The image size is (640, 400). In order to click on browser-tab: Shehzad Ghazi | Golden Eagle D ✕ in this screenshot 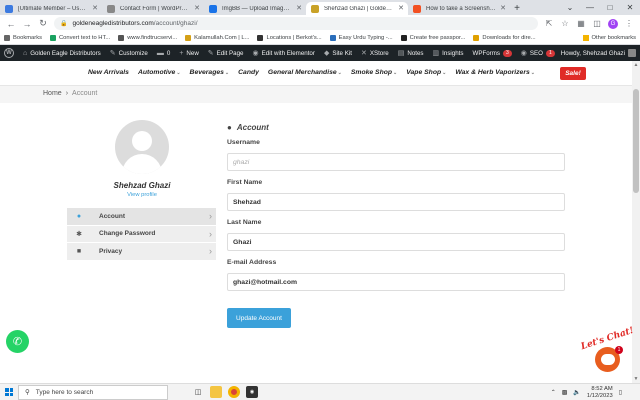, I will do `click(357, 8)`.